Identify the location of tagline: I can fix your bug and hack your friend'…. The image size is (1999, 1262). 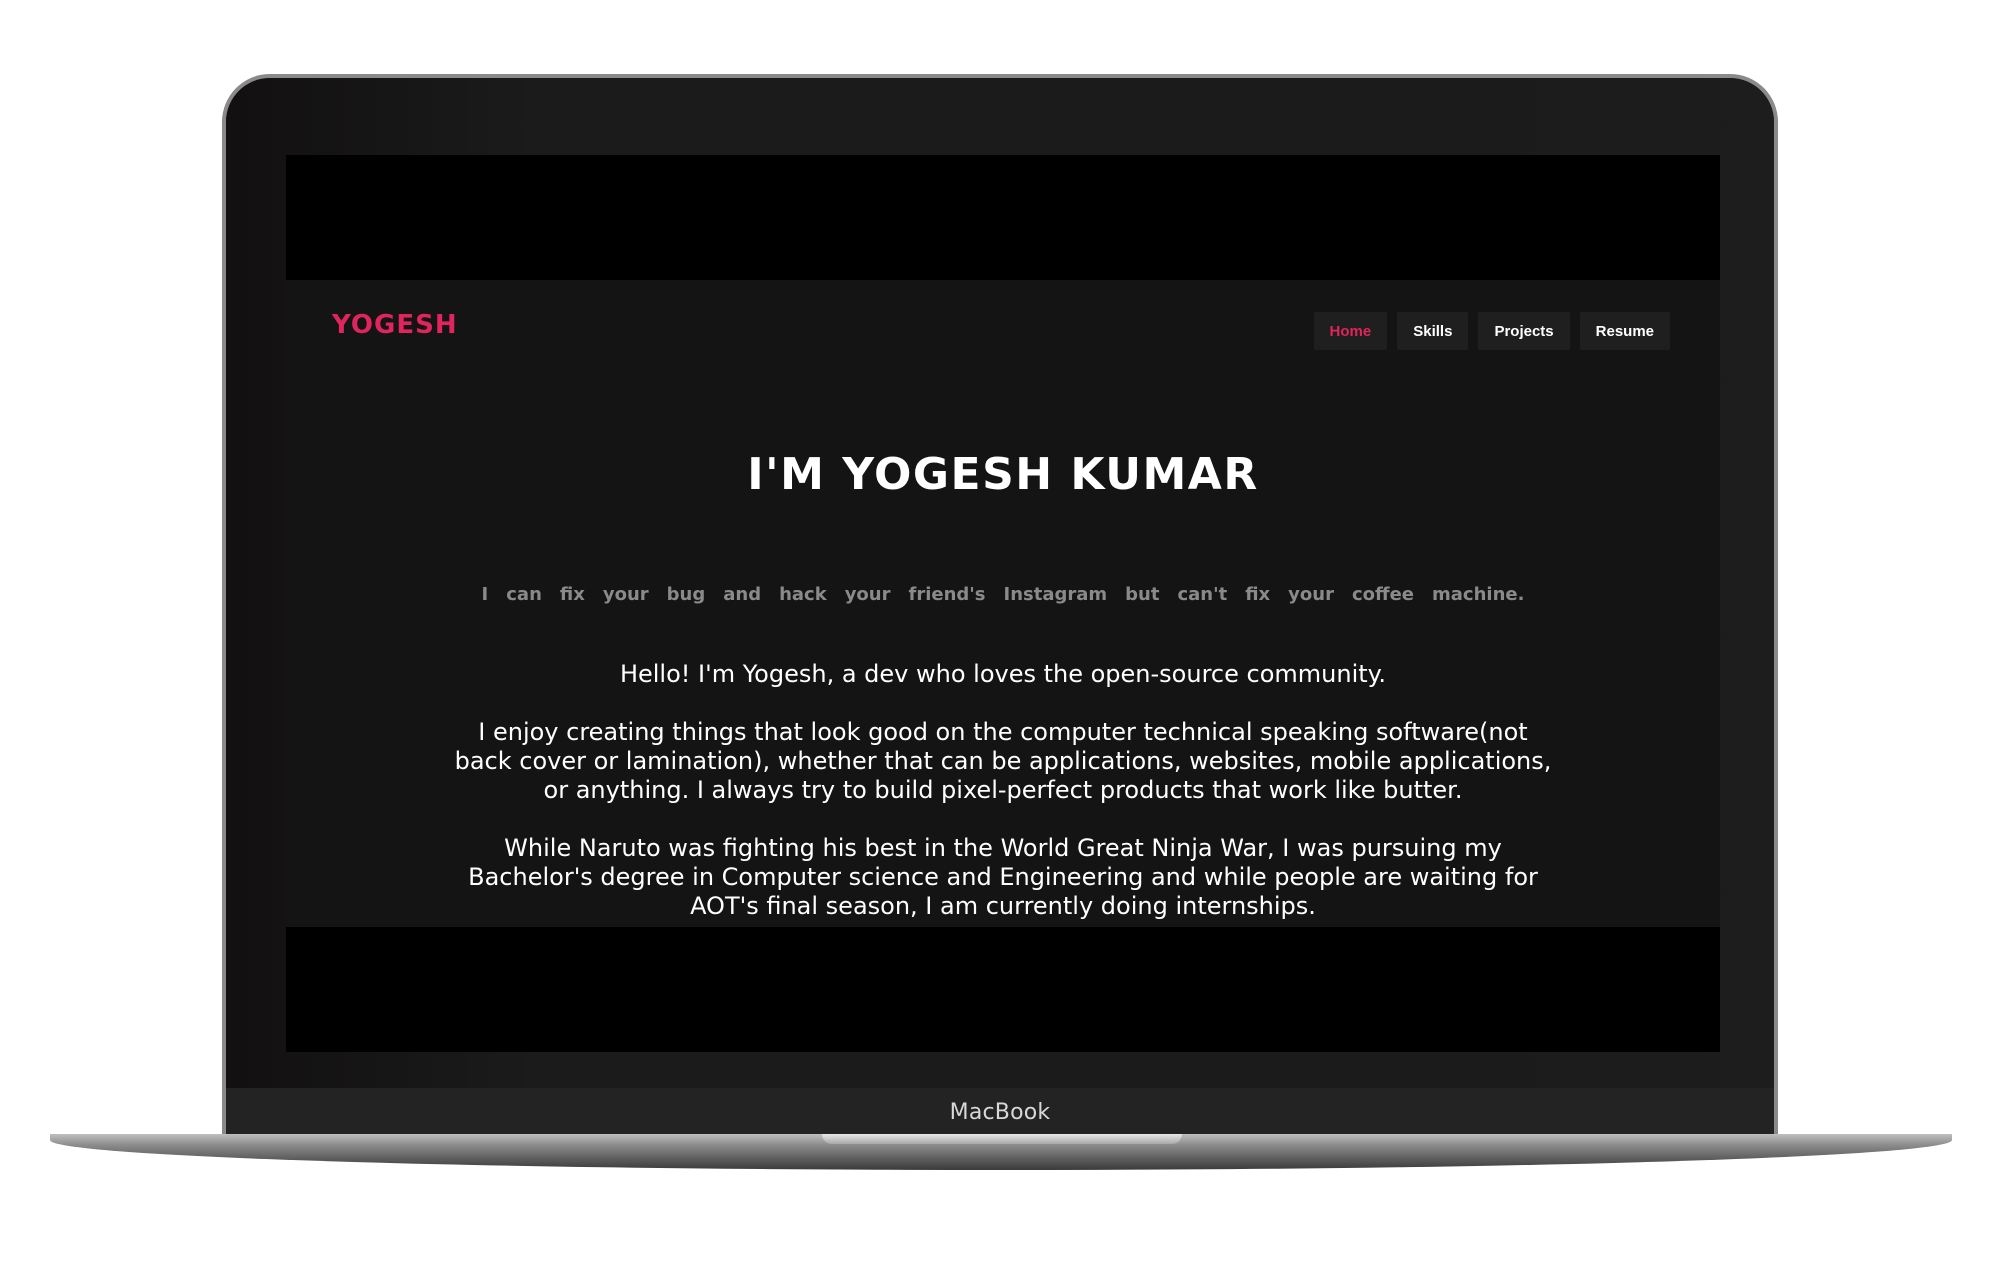
(1003, 594).